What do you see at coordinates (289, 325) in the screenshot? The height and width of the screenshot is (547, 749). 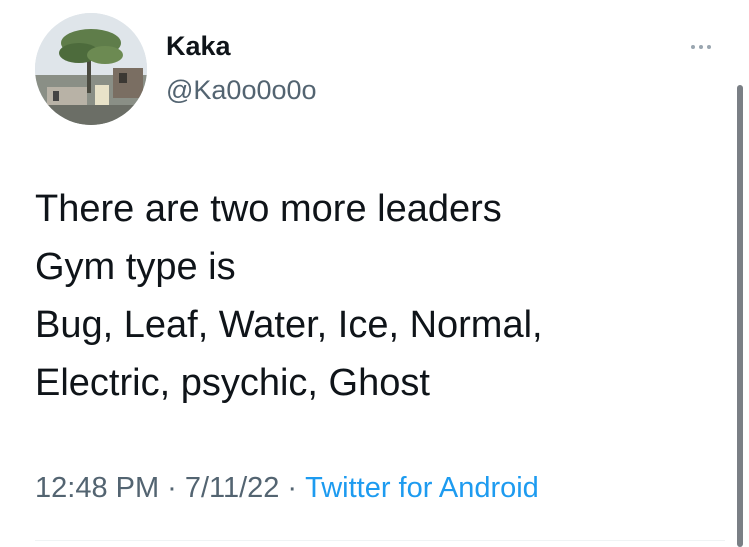 I see `tweet-line: Bug, Leaf, Water, Ice, Normal,` at bounding box center [289, 325].